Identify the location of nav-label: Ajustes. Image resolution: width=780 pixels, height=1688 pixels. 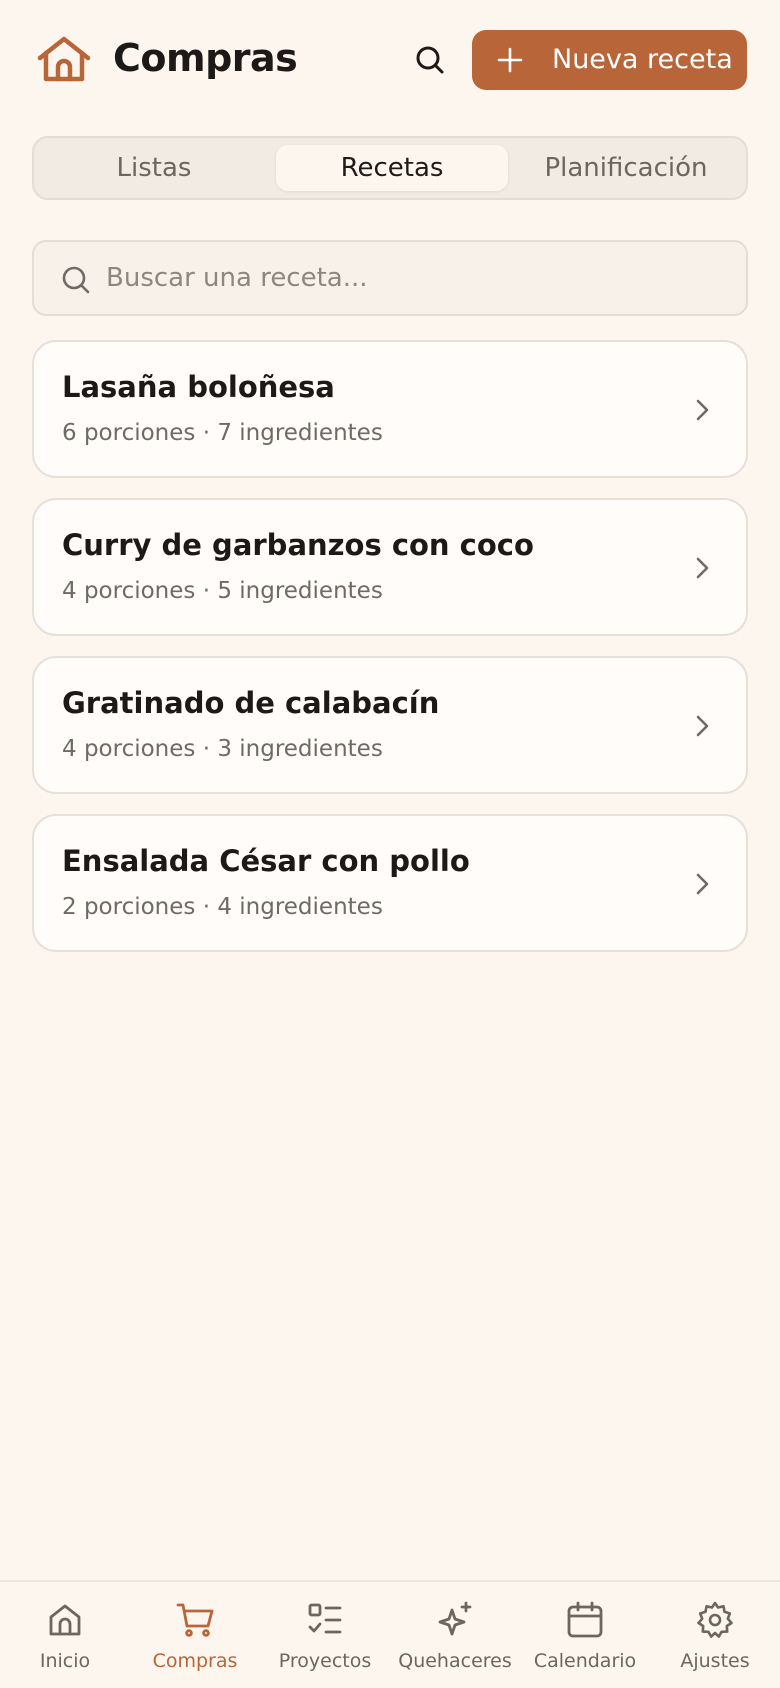
(715, 1661).